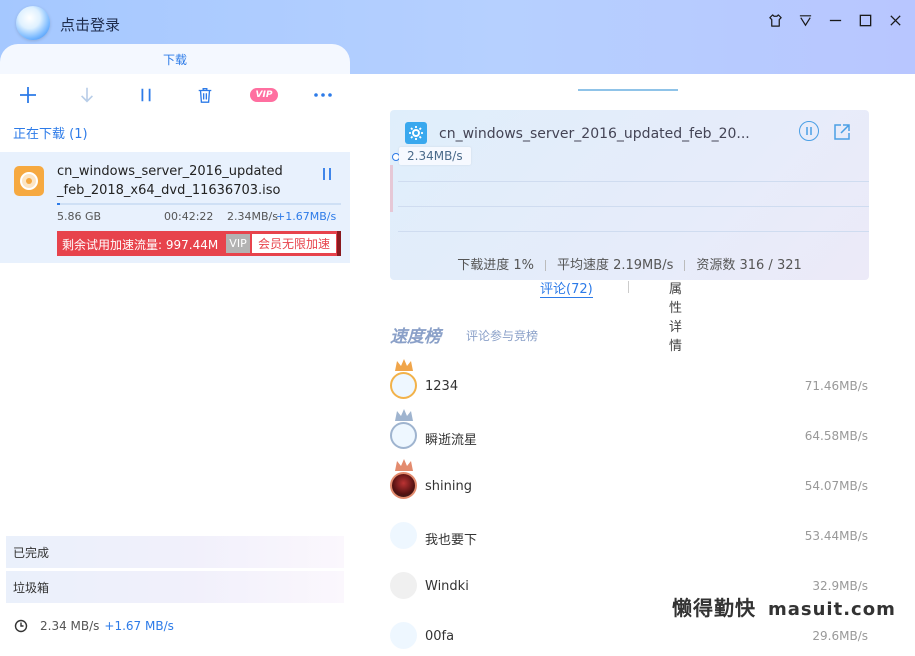  I want to click on current-speed-tag: 2.34MB/s, so click(435, 156).